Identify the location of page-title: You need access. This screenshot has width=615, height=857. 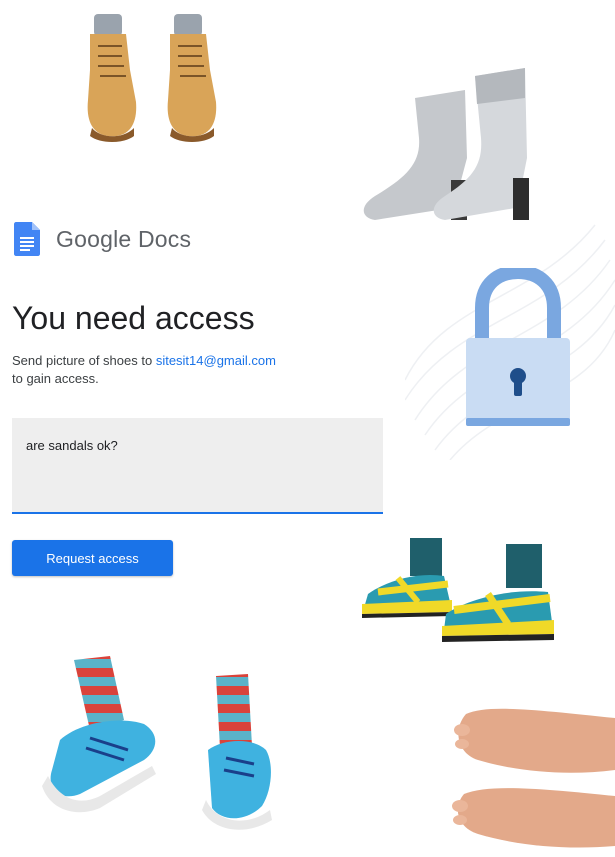
(133, 318).